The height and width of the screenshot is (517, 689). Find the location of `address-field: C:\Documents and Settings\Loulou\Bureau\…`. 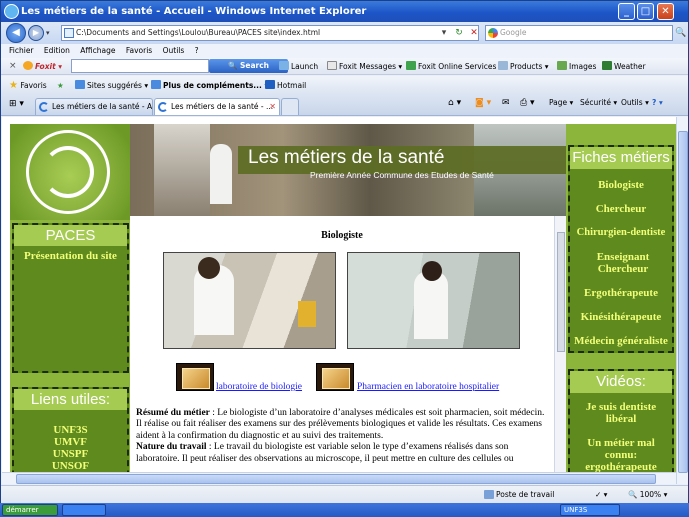

address-field: C:\Documents and Settings\Loulou\Bureau\… is located at coordinates (270, 33).